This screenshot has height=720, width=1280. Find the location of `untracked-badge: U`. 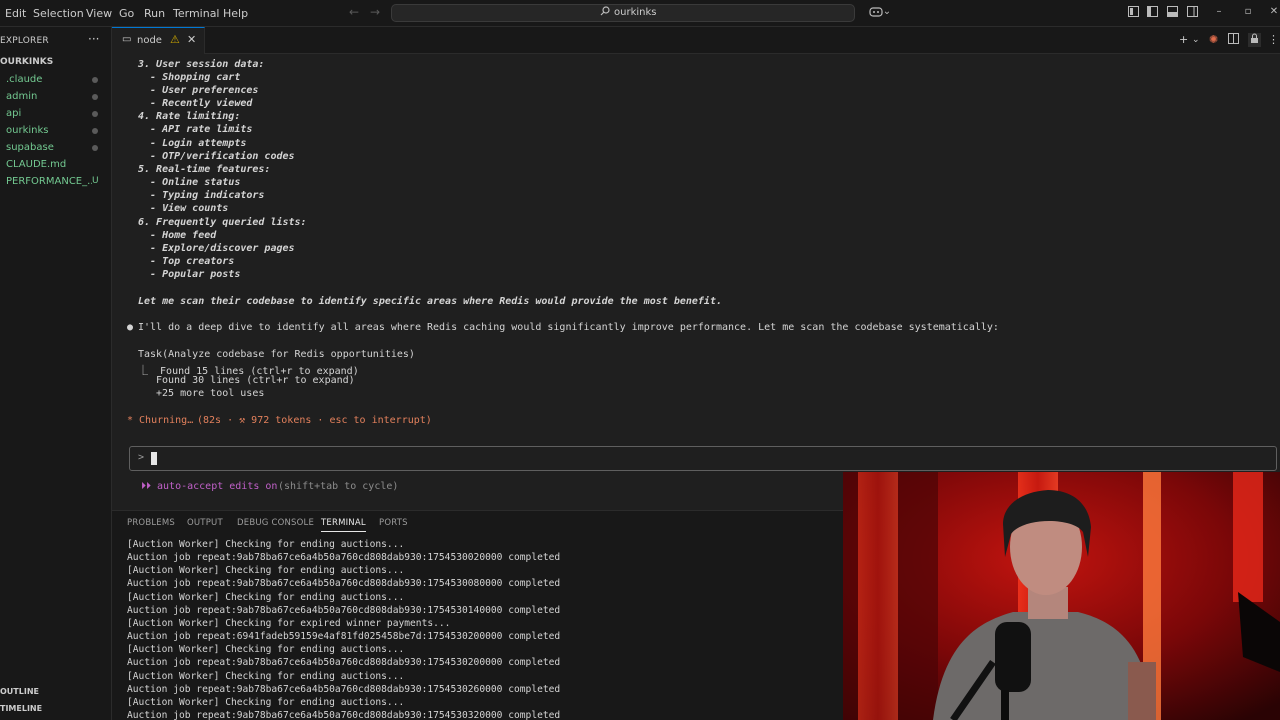

untracked-badge: U is located at coordinates (95, 181).